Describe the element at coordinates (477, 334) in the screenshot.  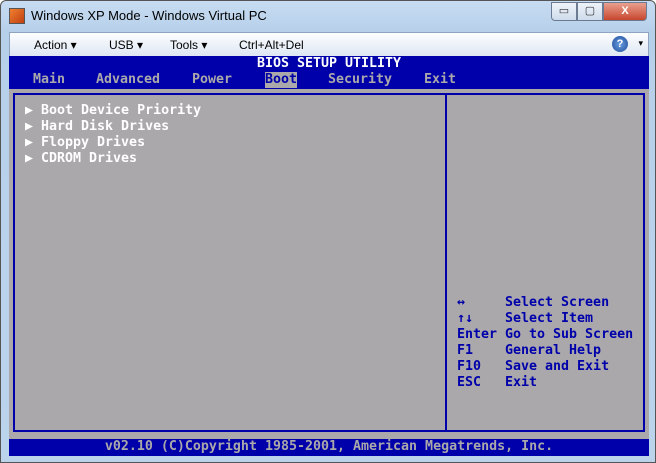
I see `help-key: Enter` at that location.